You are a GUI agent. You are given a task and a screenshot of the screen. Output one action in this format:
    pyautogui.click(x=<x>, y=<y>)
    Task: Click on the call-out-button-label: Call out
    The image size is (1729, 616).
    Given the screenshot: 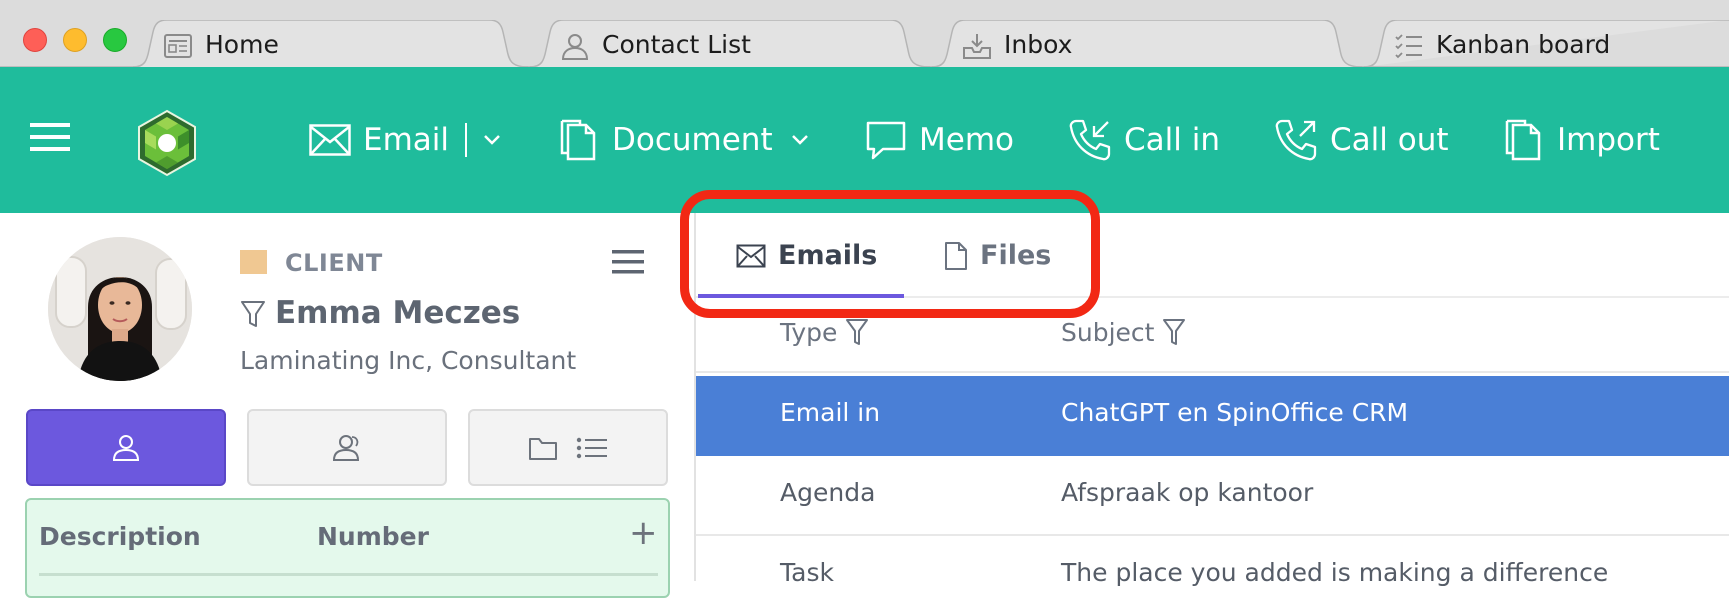 What is the action you would take?
    pyautogui.click(x=1389, y=140)
    